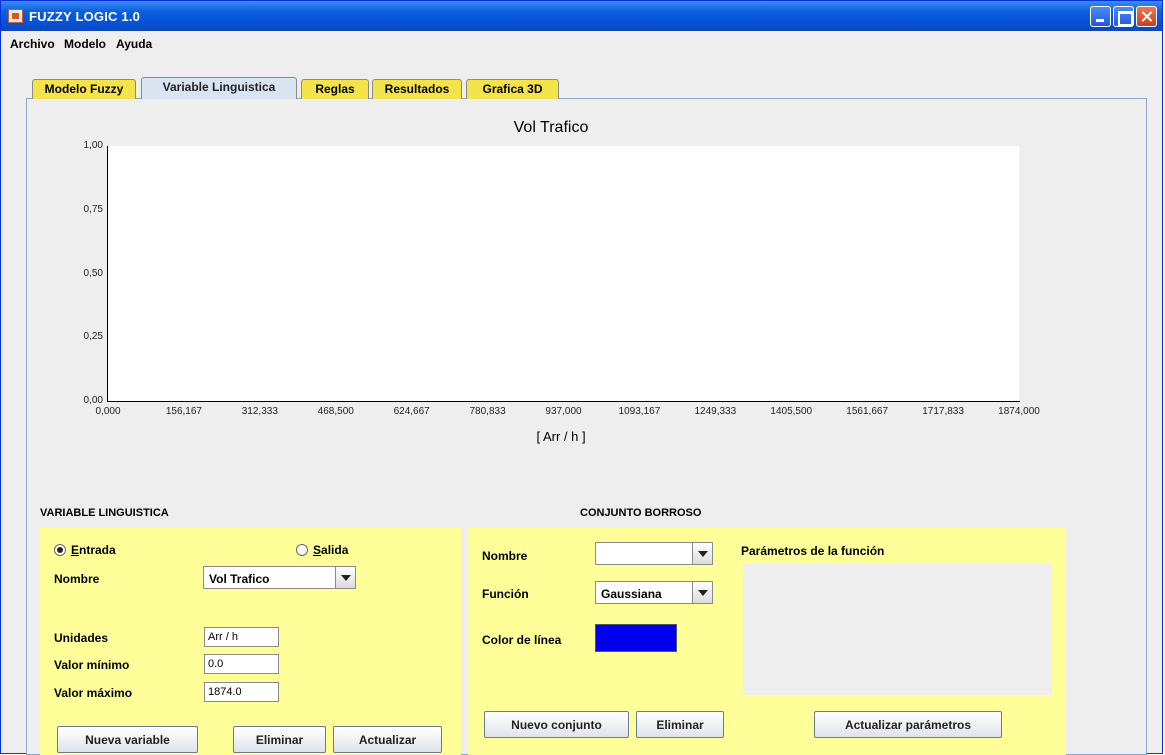  I want to click on line-color-swatch, so click(636, 638).